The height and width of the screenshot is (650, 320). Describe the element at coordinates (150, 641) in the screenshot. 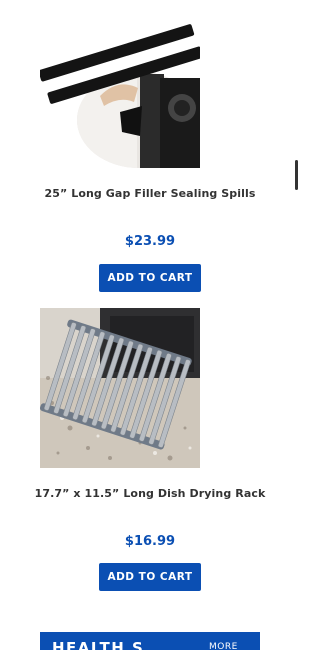

I see `promo-banner: HEALTH S MORE` at that location.